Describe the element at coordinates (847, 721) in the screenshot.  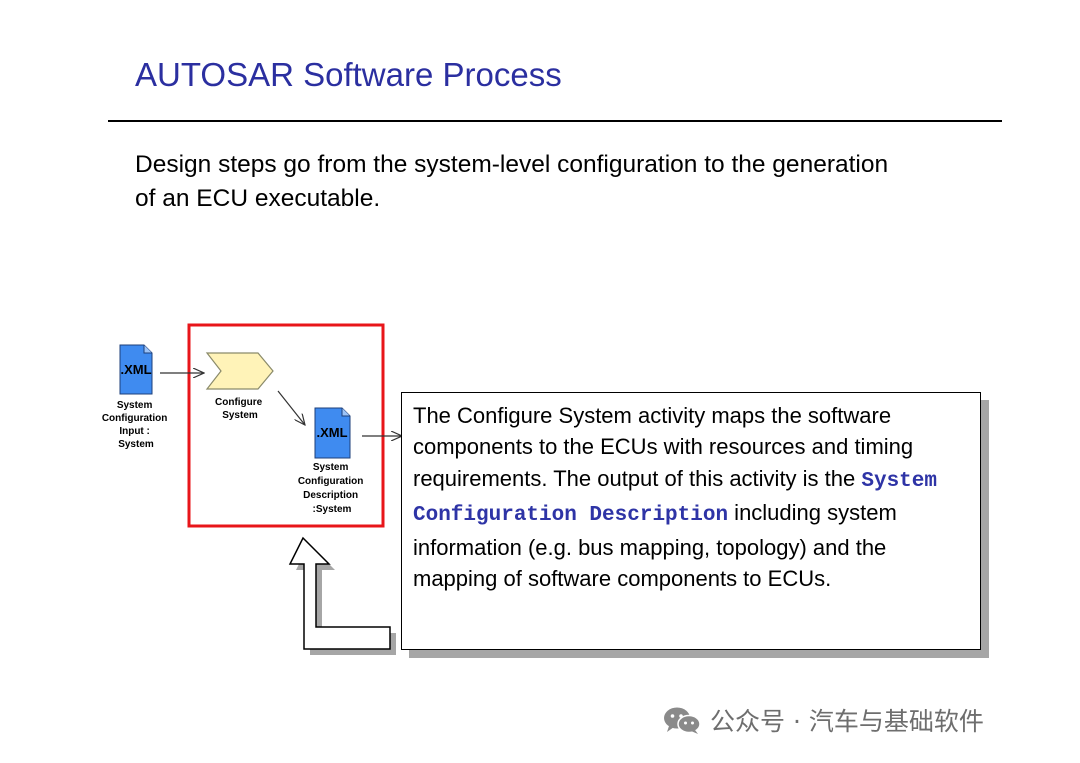
I see `watermark-text: 公众号 · 汽车与基础软件` at that location.